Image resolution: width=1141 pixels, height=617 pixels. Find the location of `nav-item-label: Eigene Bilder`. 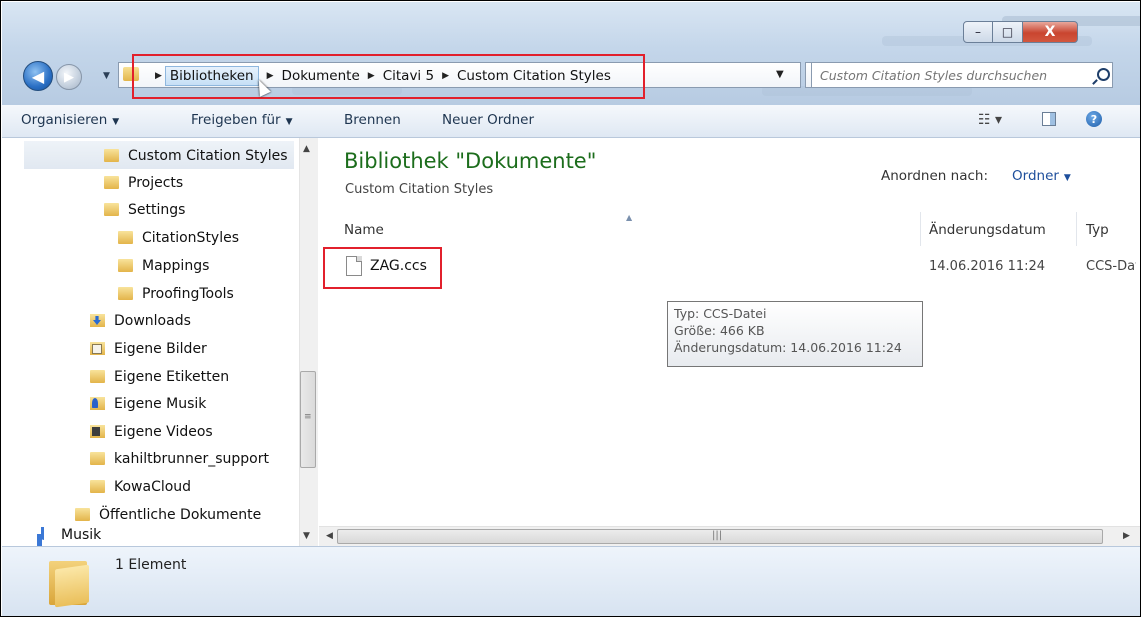

nav-item-label: Eigene Bilder is located at coordinates (160, 348).